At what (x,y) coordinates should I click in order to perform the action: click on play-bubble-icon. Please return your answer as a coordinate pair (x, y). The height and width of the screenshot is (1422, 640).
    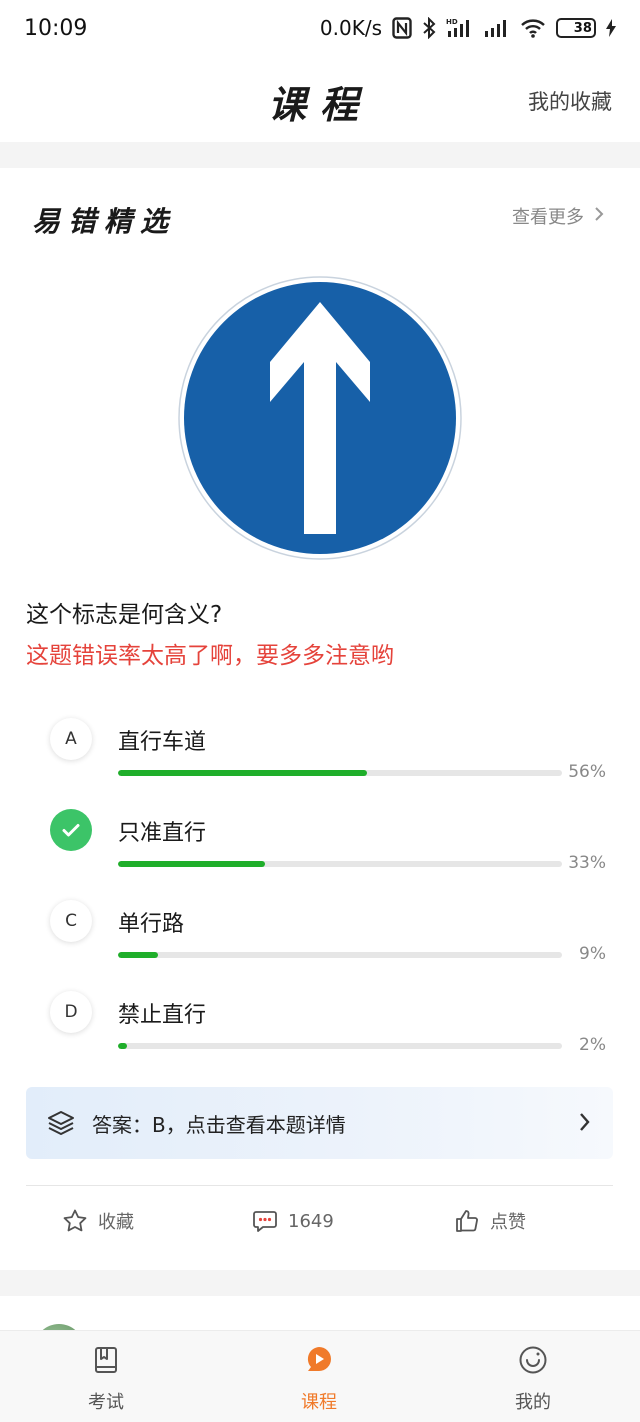
    Looking at the image, I should click on (319, 1362).